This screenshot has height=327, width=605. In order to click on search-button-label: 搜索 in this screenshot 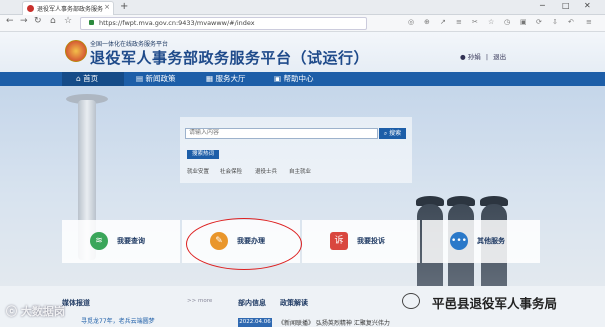, I will do `click(395, 133)`.